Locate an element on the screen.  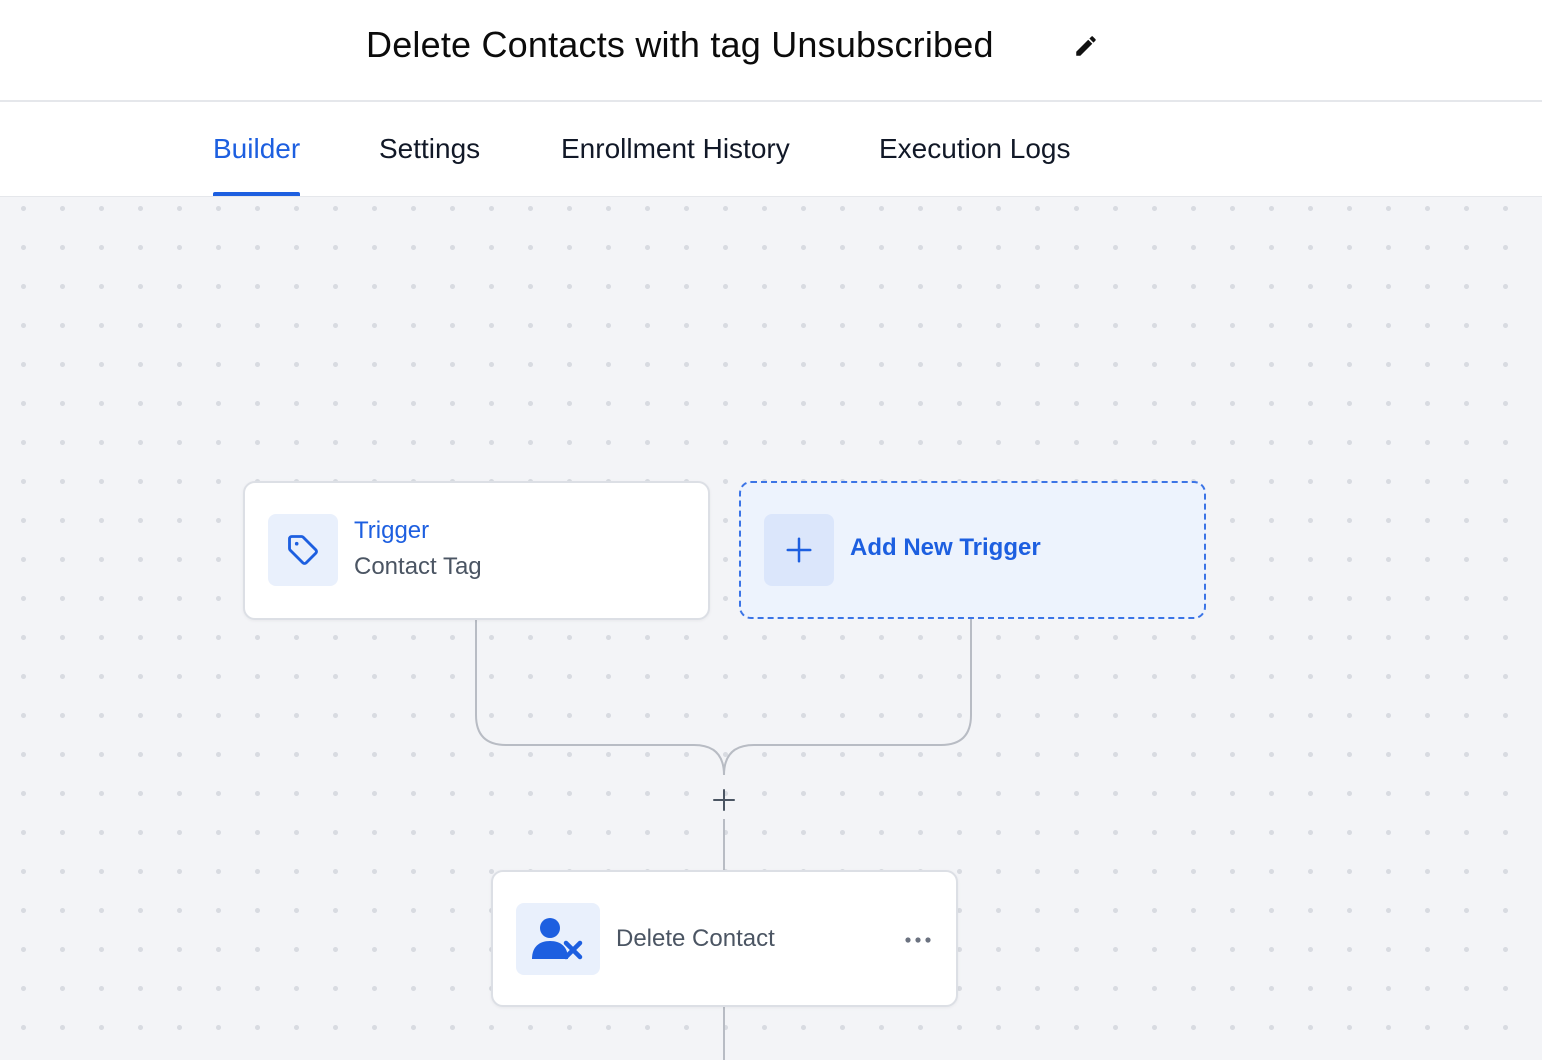
action-menu-button is located at coordinates (918, 940).